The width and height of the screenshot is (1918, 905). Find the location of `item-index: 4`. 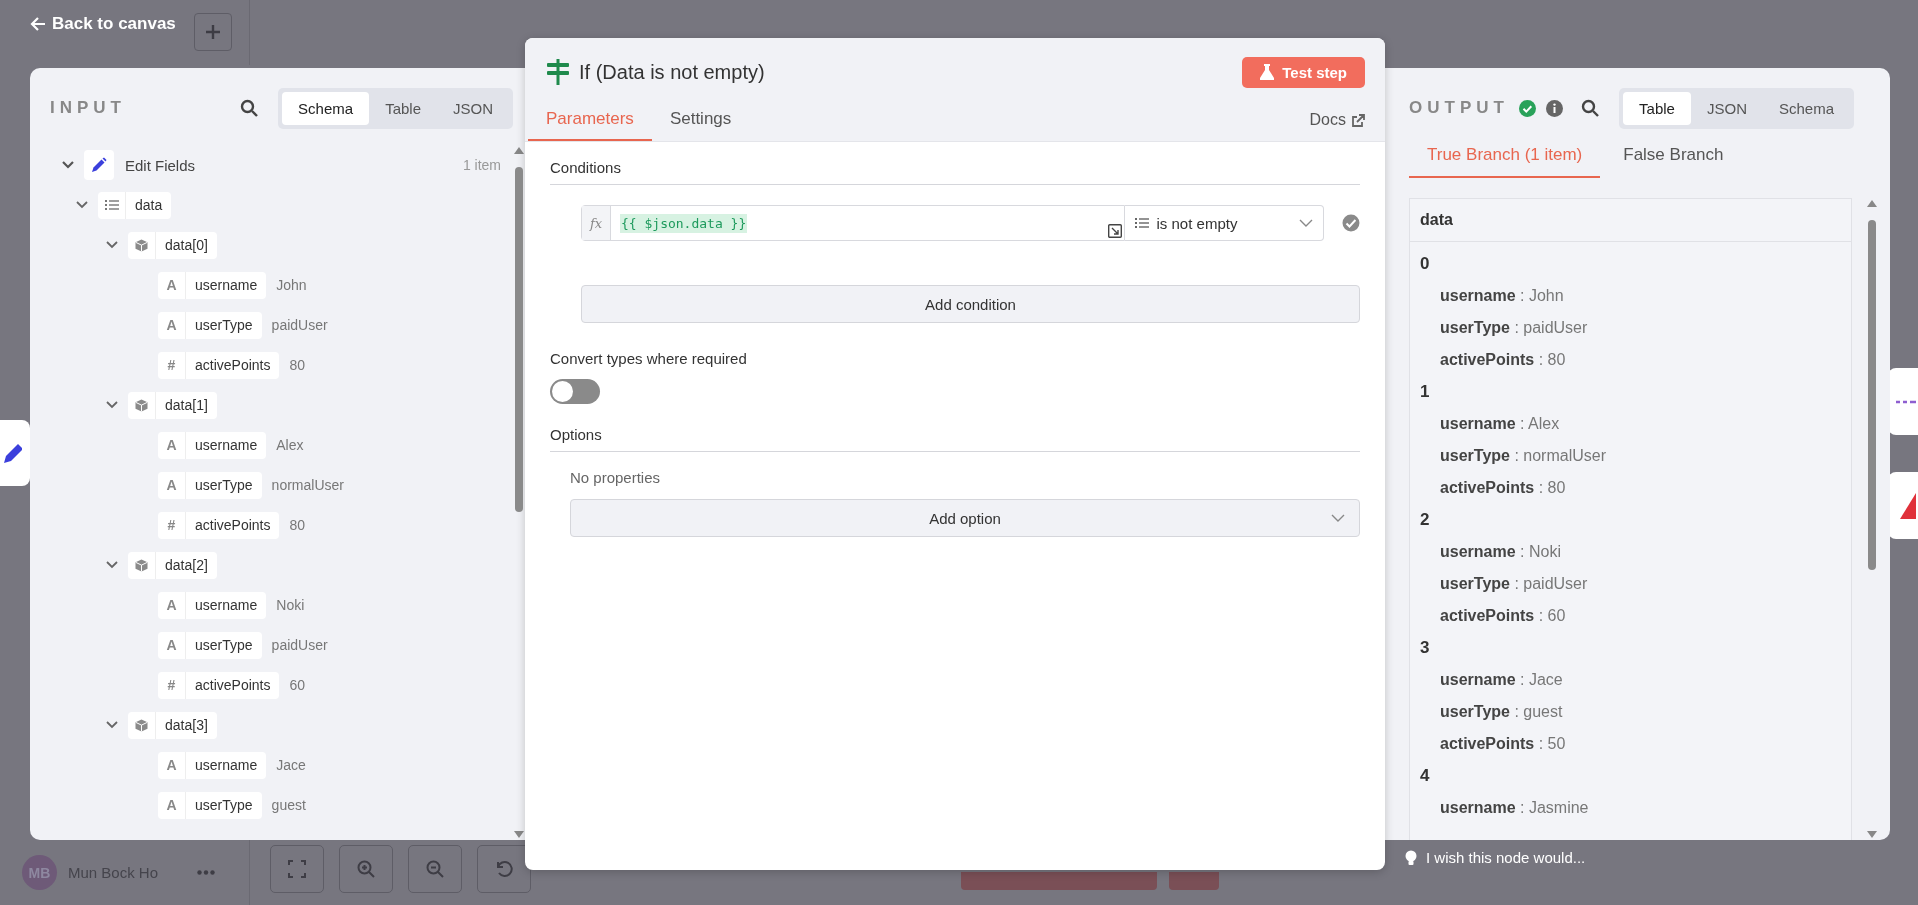

item-index: 4 is located at coordinates (1425, 776).